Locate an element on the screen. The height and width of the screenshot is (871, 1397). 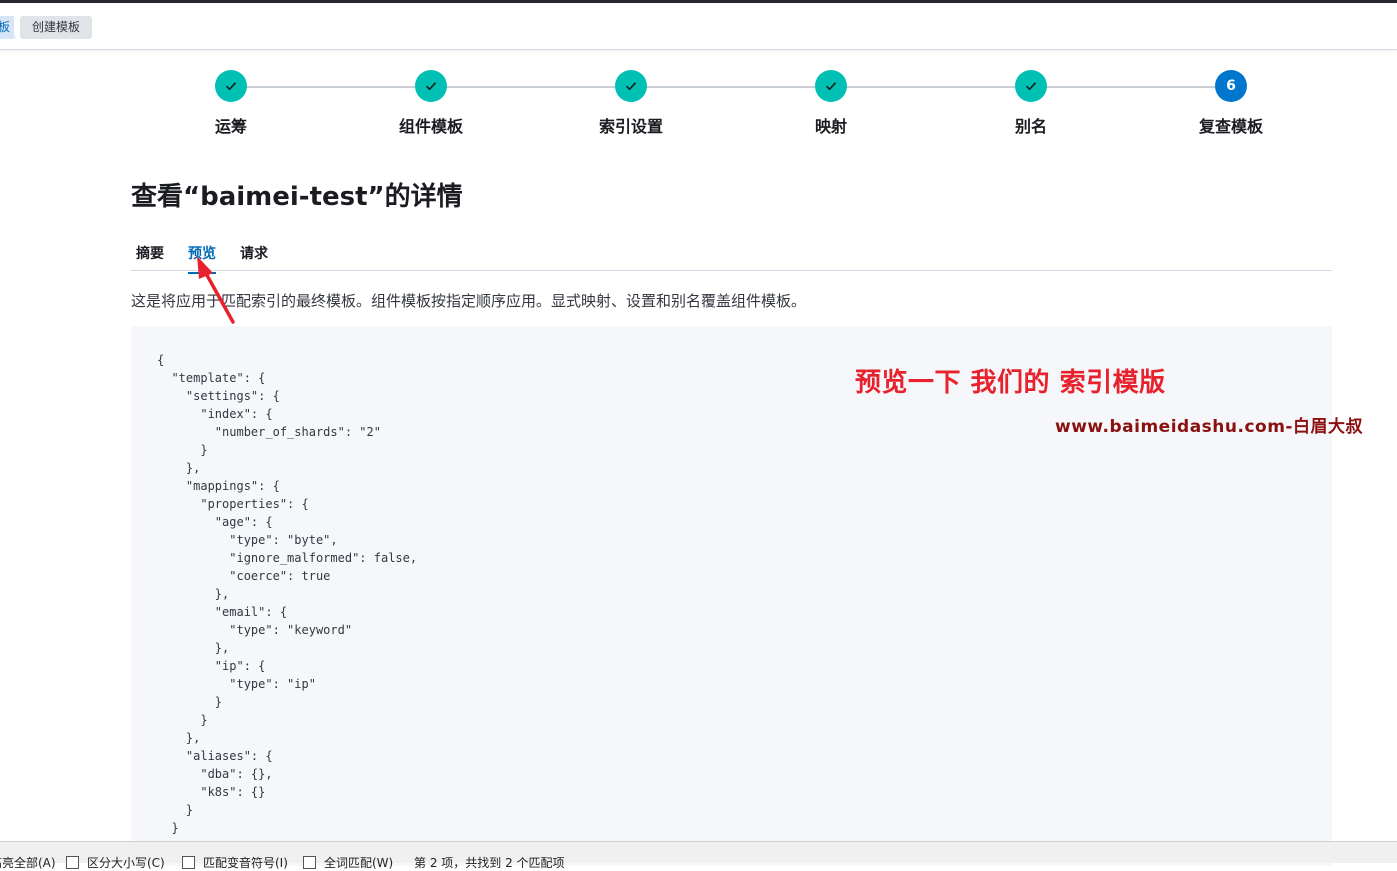
step-title: 复查模板 is located at coordinates (1230, 126).